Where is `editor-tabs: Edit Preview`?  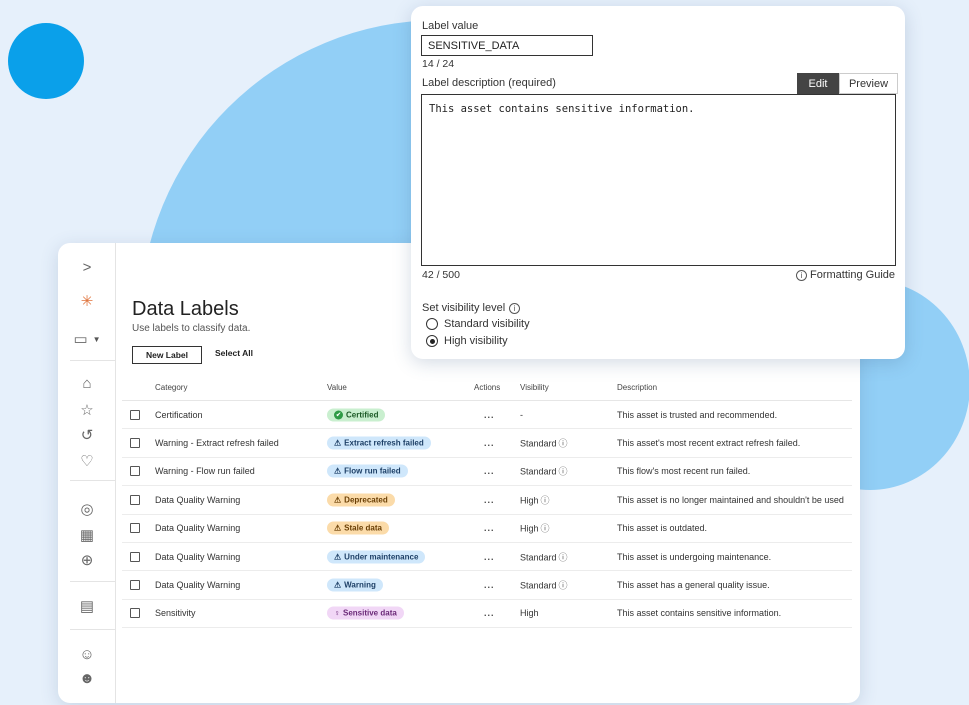
editor-tabs: Edit Preview is located at coordinates (847, 83).